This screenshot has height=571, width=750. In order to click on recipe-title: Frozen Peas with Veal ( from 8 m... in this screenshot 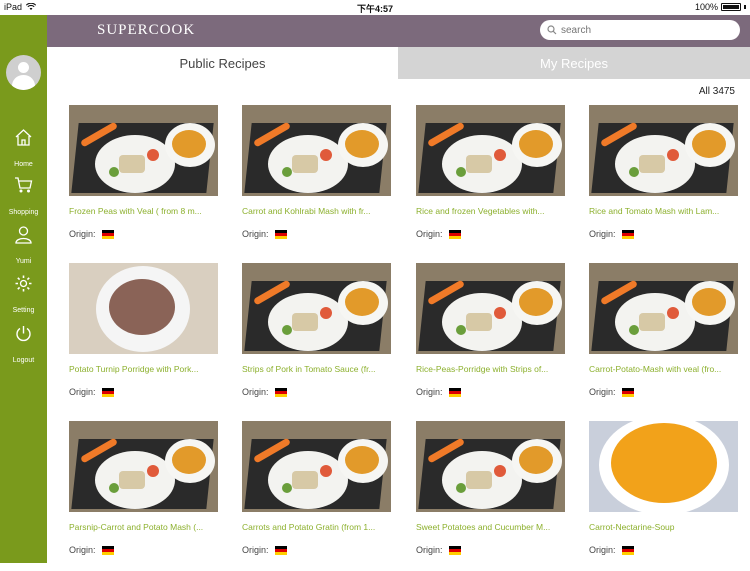, I will do `click(143, 211)`.